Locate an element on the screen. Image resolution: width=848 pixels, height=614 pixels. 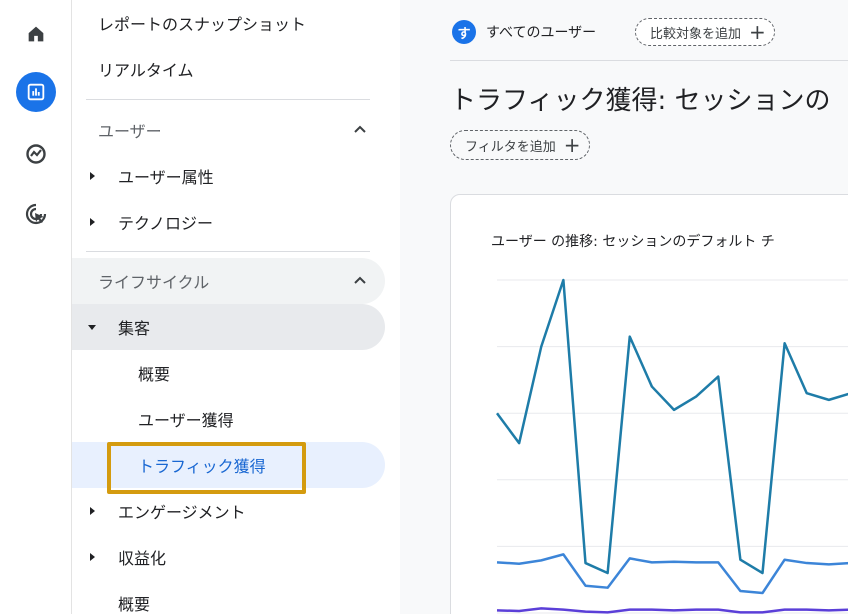
caret-down-icon is located at coordinates (92, 327).